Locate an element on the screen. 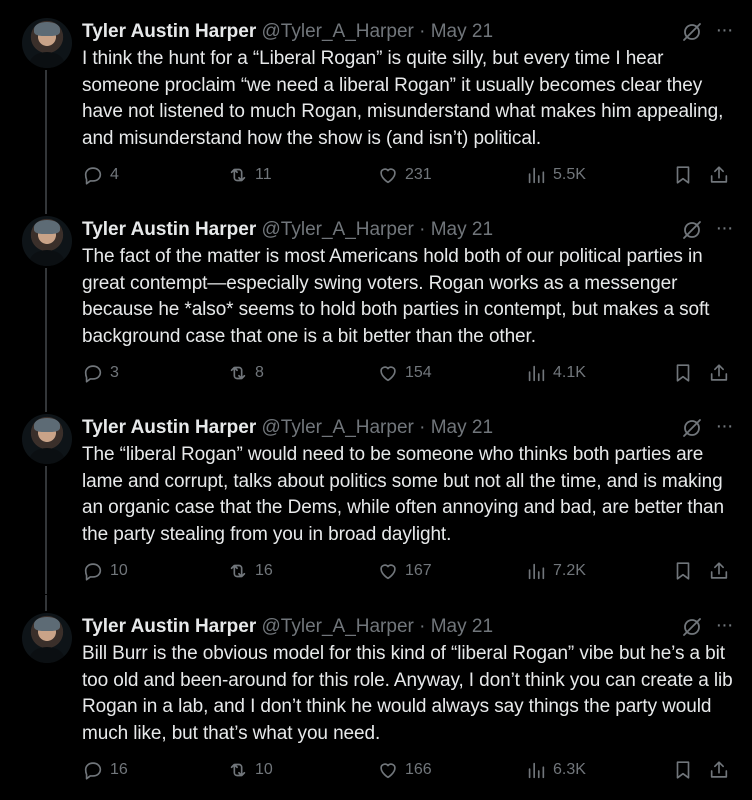  like-button: 231 is located at coordinates (404, 175).